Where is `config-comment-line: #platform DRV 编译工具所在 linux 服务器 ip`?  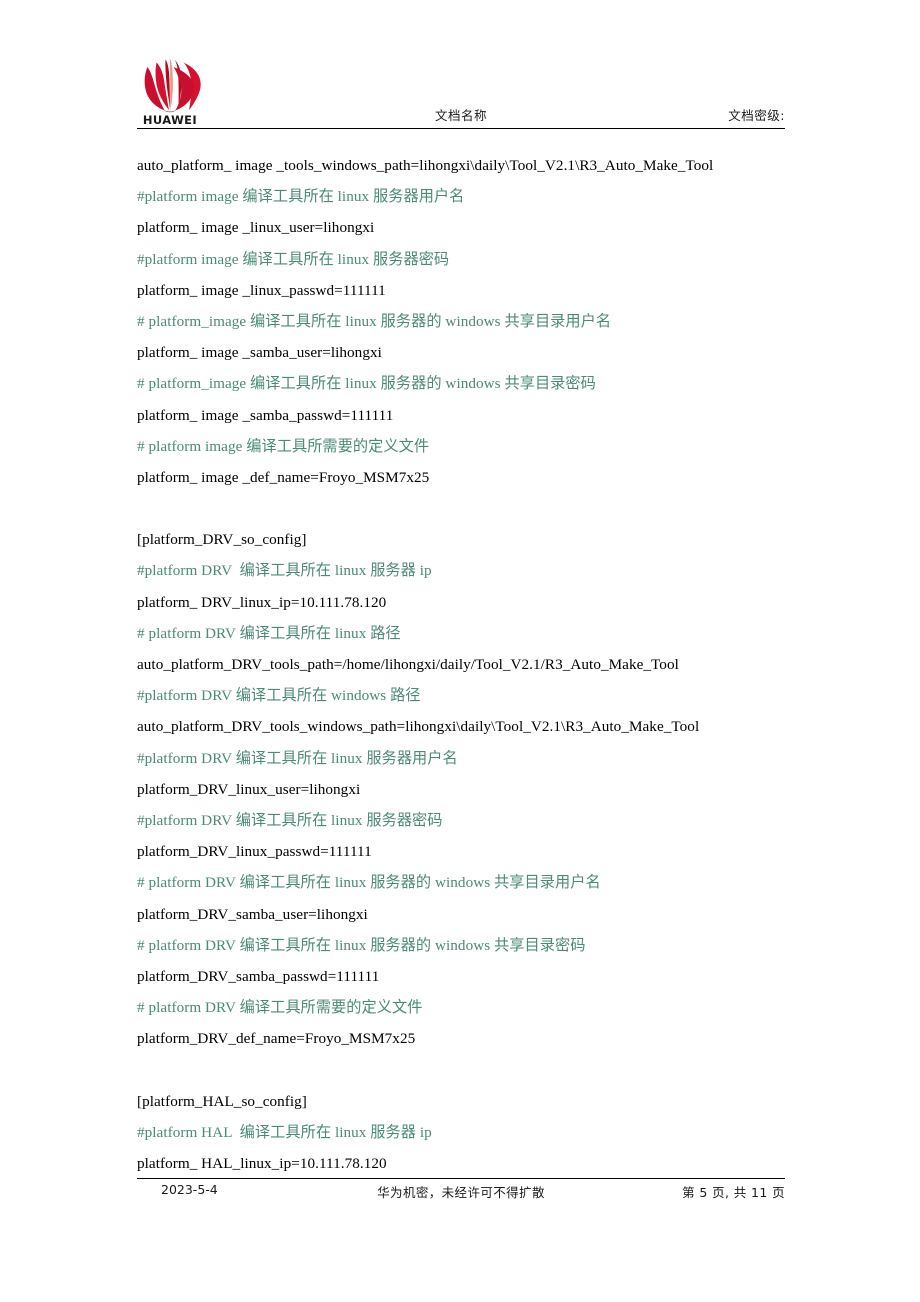
config-comment-line: #platform DRV 编译工具所在 linux 服务器 ip is located at coordinates (284, 571).